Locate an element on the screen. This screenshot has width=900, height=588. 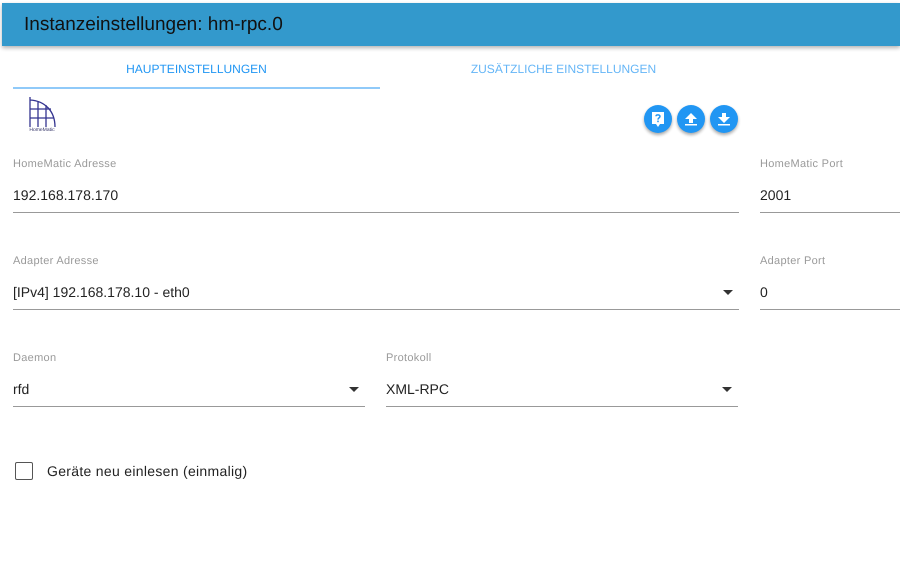
field-label: Adapter Adresse is located at coordinates (56, 262).